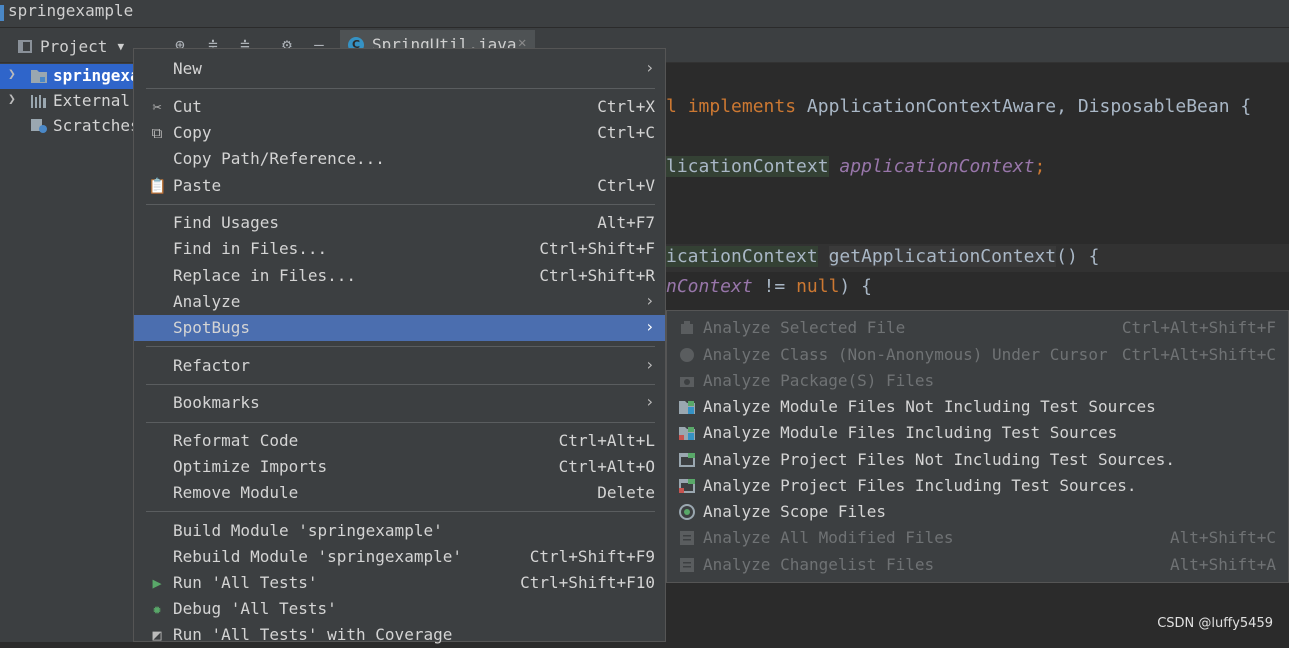 The image size is (1289, 648). What do you see at coordinates (977, 381) in the screenshot?
I see `submenu-item-analyze-package-files: Analyze Package(S) Files` at bounding box center [977, 381].